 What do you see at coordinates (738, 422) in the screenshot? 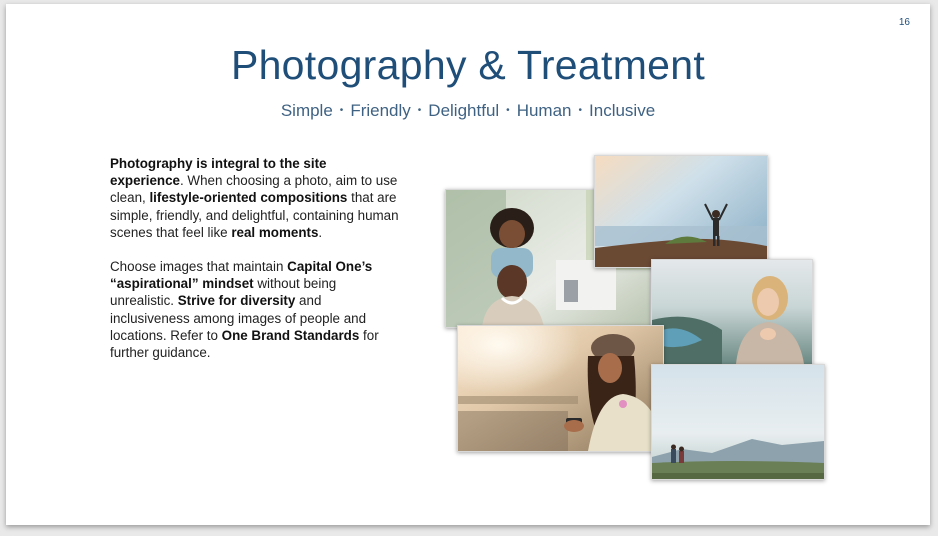
I see `photo-hikers-landscape` at bounding box center [738, 422].